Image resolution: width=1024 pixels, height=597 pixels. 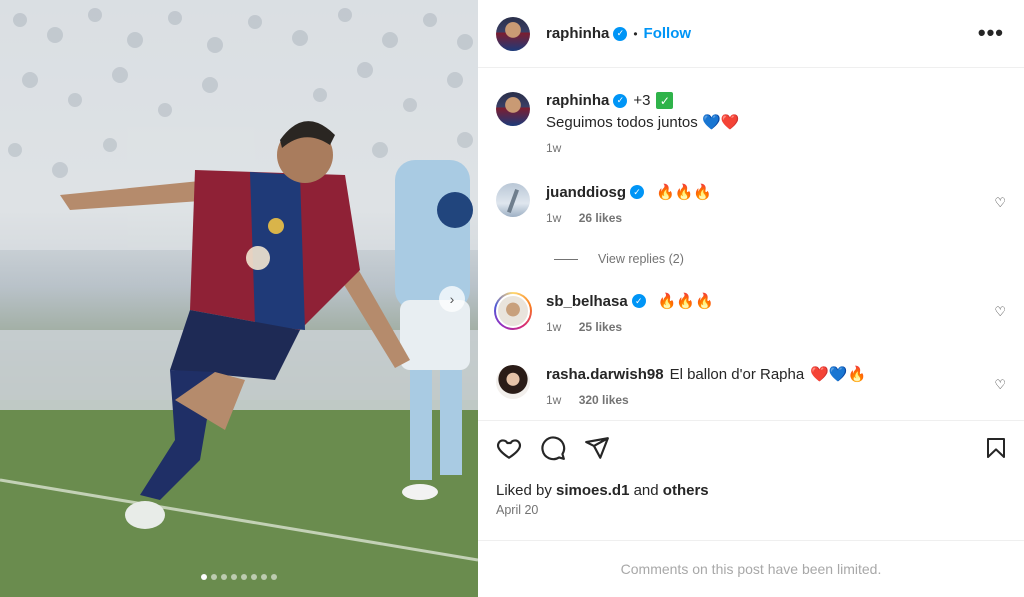 I want to click on liked-by-text: Liked by simoes.d1 and others, so click(x=602, y=490).